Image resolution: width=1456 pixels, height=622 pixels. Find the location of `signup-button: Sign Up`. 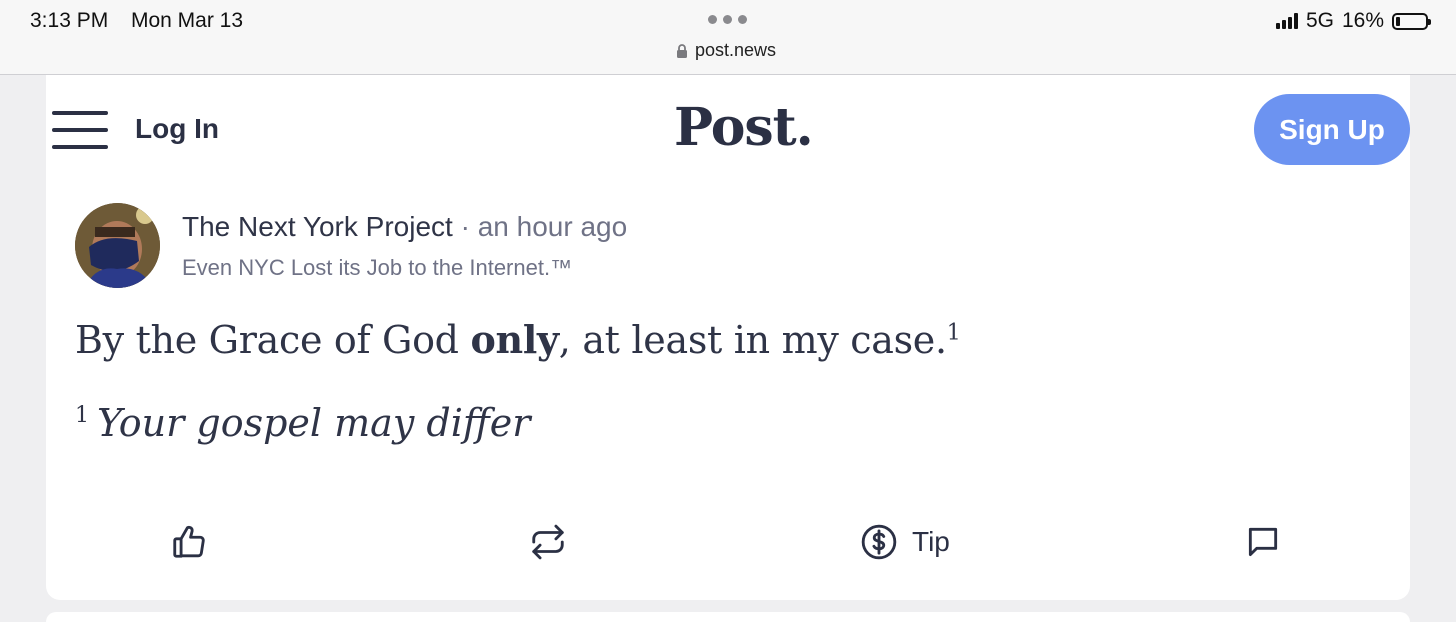

signup-button: Sign Up is located at coordinates (1332, 129).